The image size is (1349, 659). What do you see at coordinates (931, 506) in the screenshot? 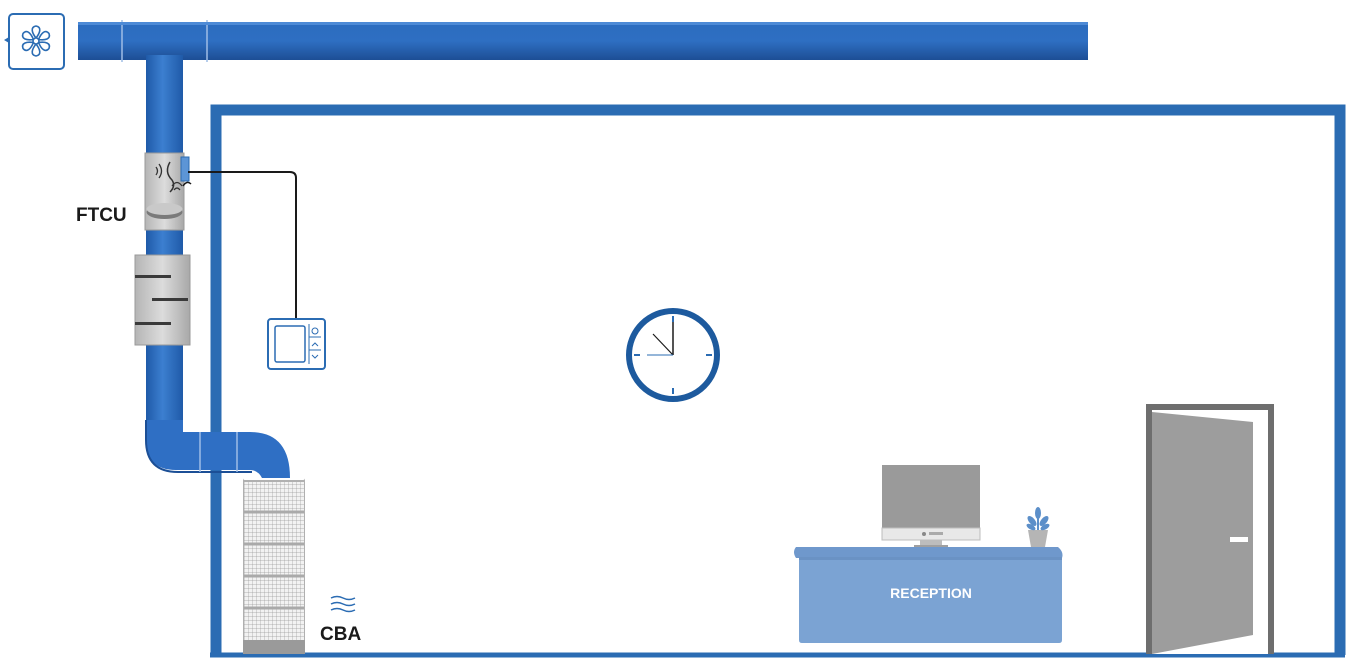
I see `monitor-icon` at bounding box center [931, 506].